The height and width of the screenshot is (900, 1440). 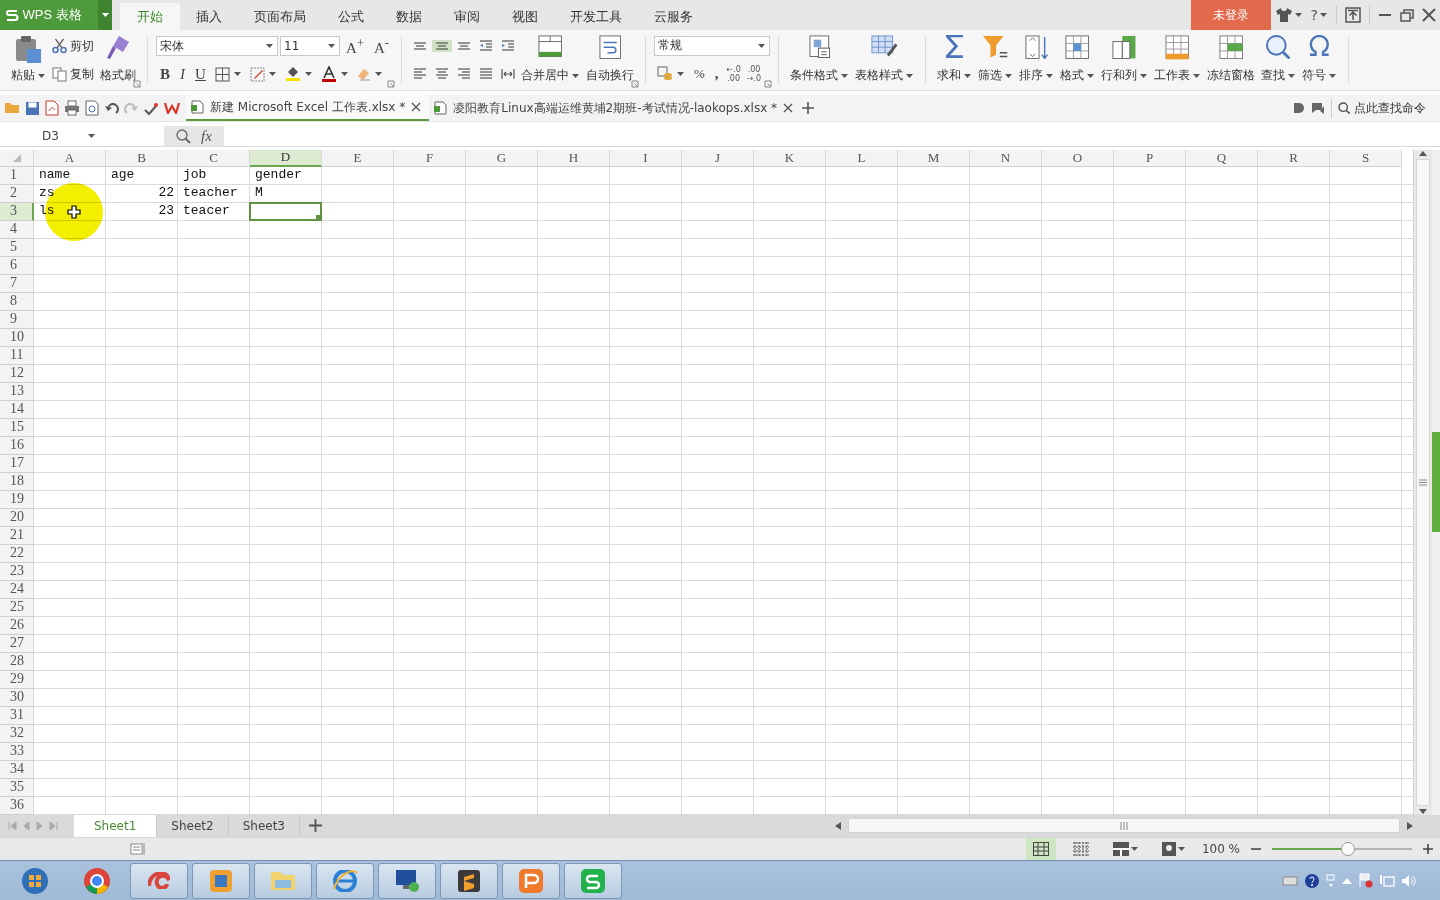 What do you see at coordinates (819, 60) in the screenshot?
I see `ribbon-button: 条件格式` at bounding box center [819, 60].